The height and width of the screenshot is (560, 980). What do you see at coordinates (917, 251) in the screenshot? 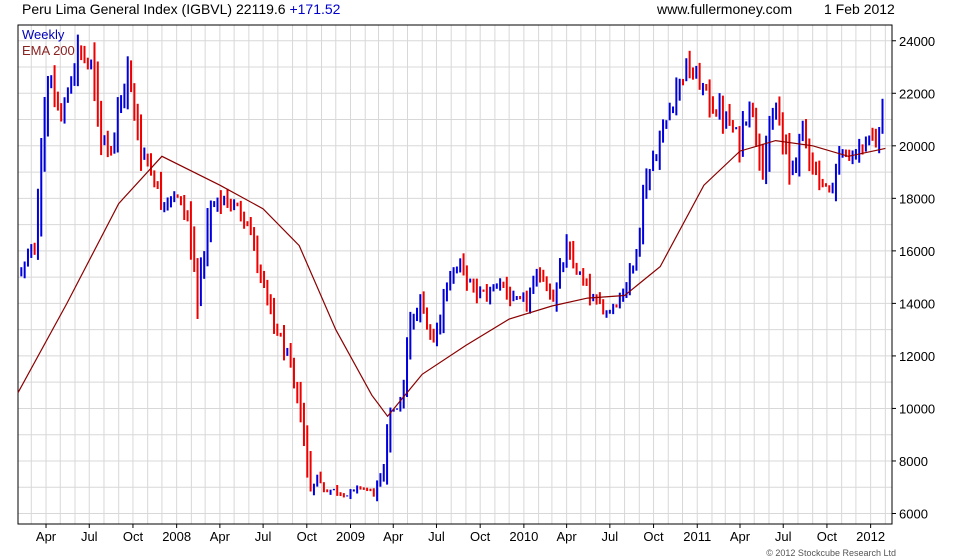
I see `y-tick-label: 16000` at bounding box center [917, 251].